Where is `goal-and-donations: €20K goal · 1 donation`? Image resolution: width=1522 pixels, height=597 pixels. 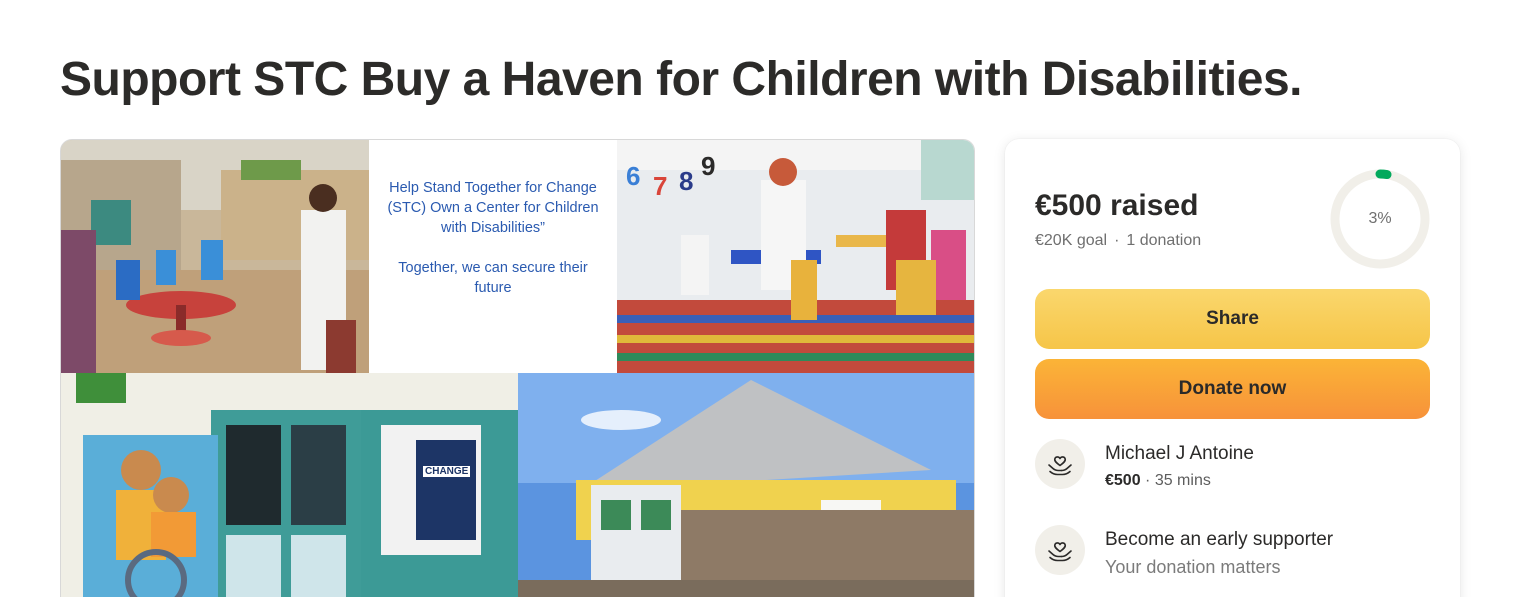
goal-and-donations: €20K goal · 1 donation is located at coordinates (1118, 241).